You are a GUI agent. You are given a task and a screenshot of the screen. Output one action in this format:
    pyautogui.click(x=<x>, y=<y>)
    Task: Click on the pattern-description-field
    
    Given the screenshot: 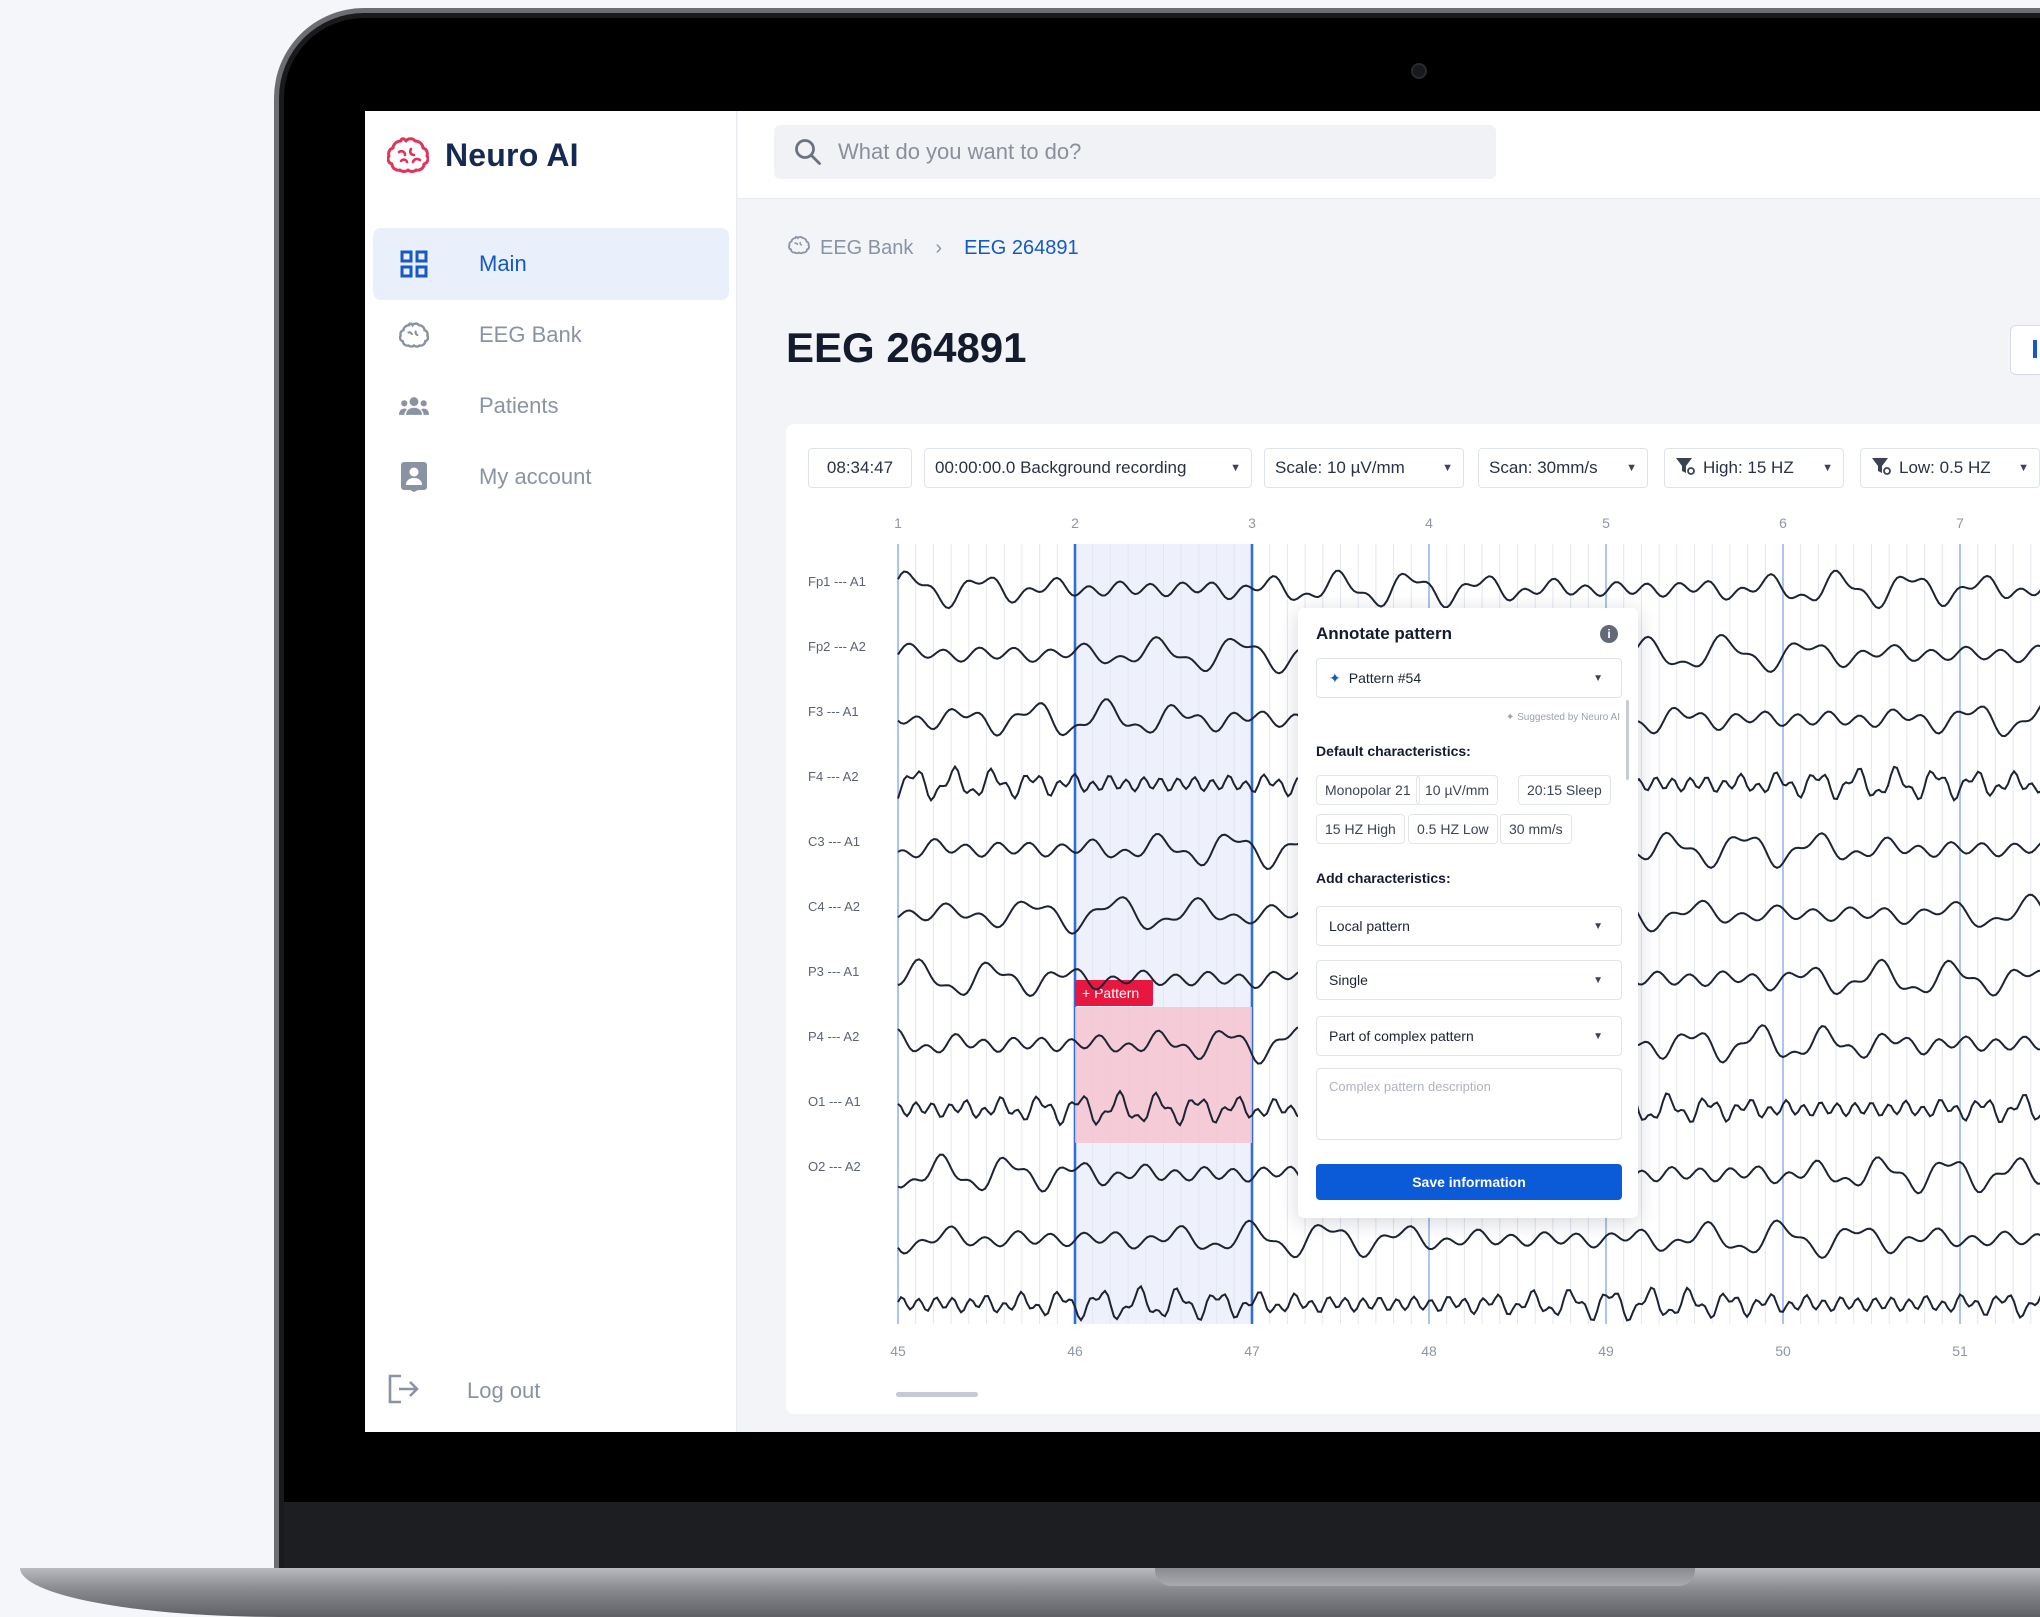 What is the action you would take?
    pyautogui.click(x=1469, y=1104)
    